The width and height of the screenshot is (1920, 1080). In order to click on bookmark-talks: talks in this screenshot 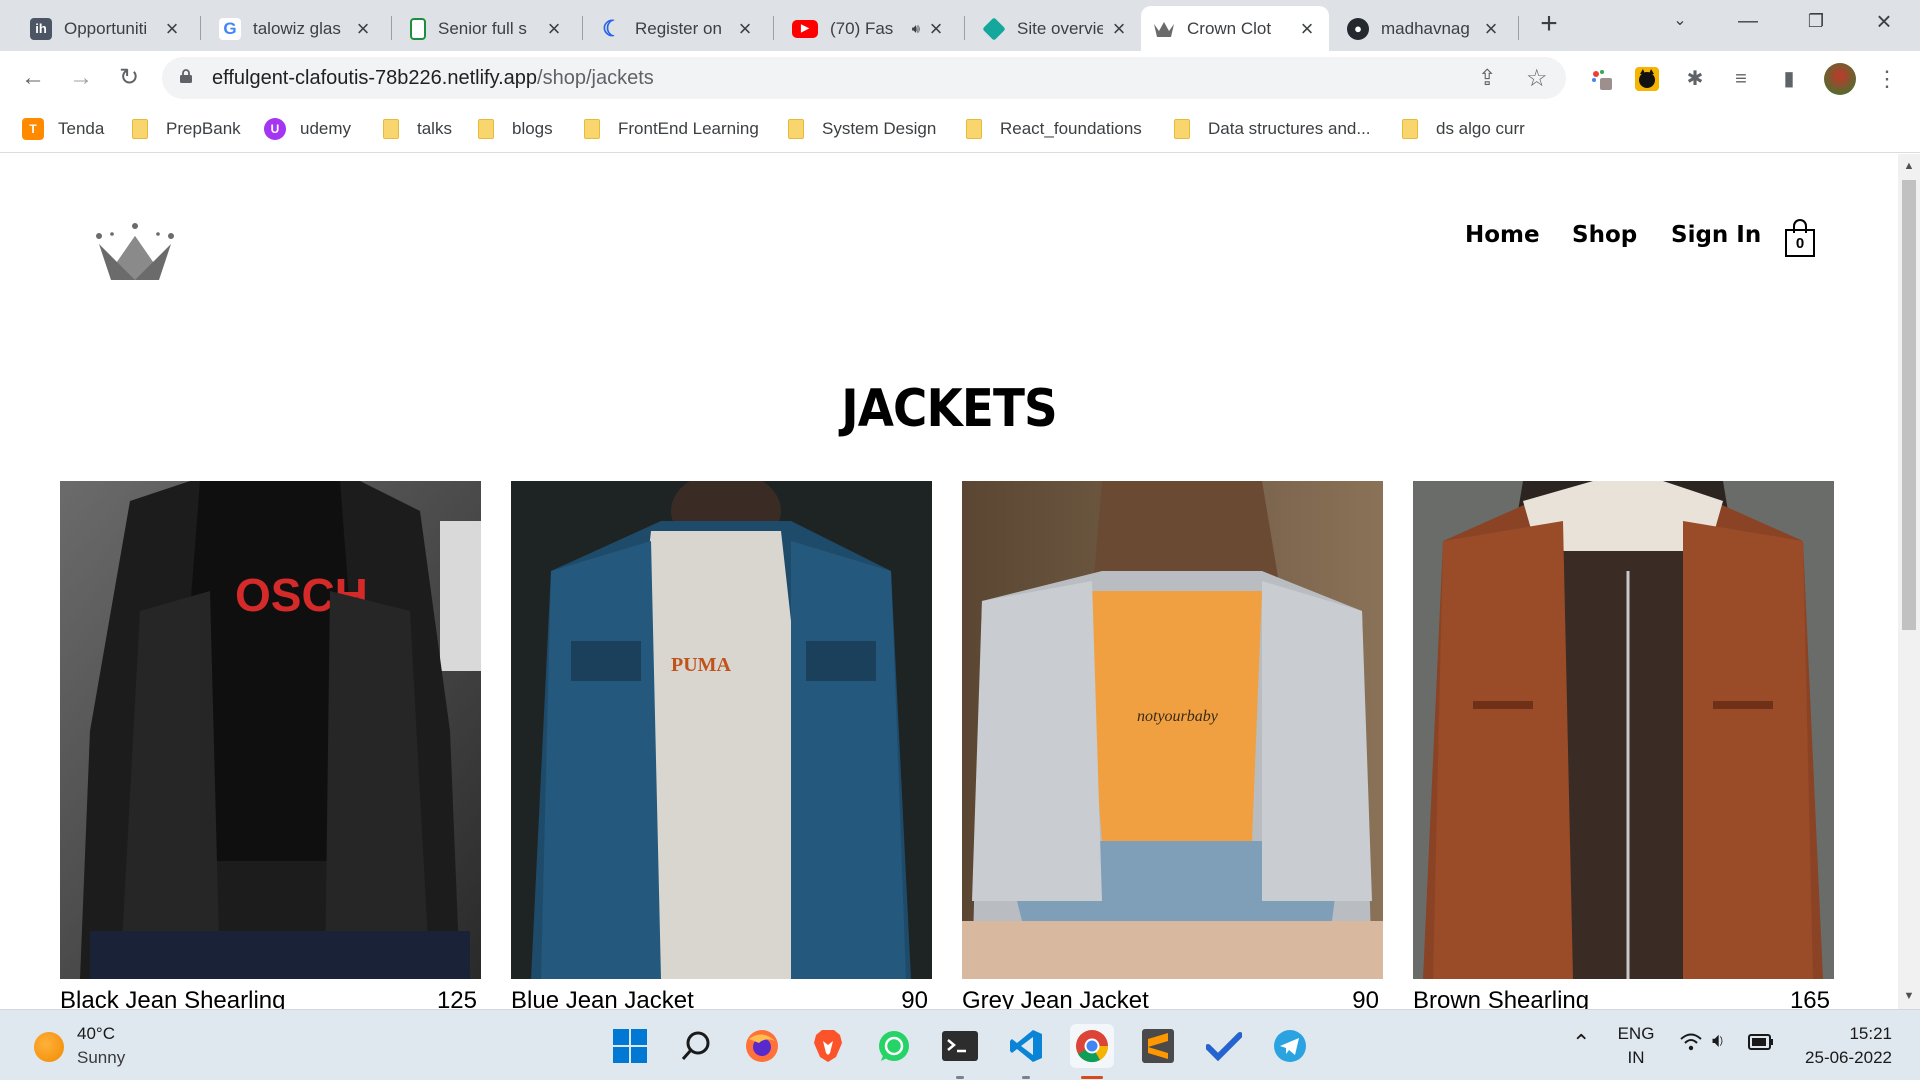, I will do `click(417, 129)`.